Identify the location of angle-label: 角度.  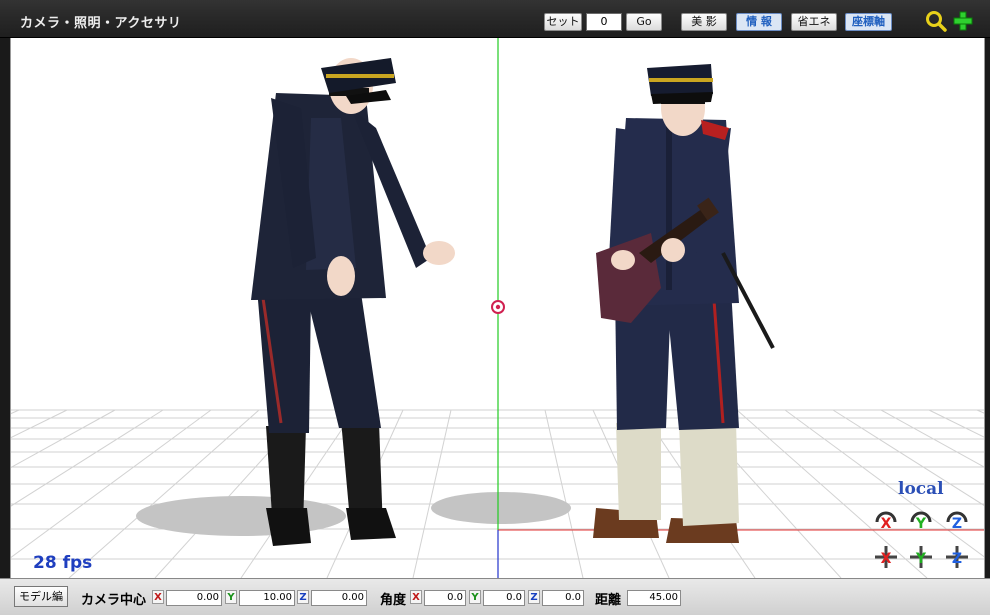
(393, 600).